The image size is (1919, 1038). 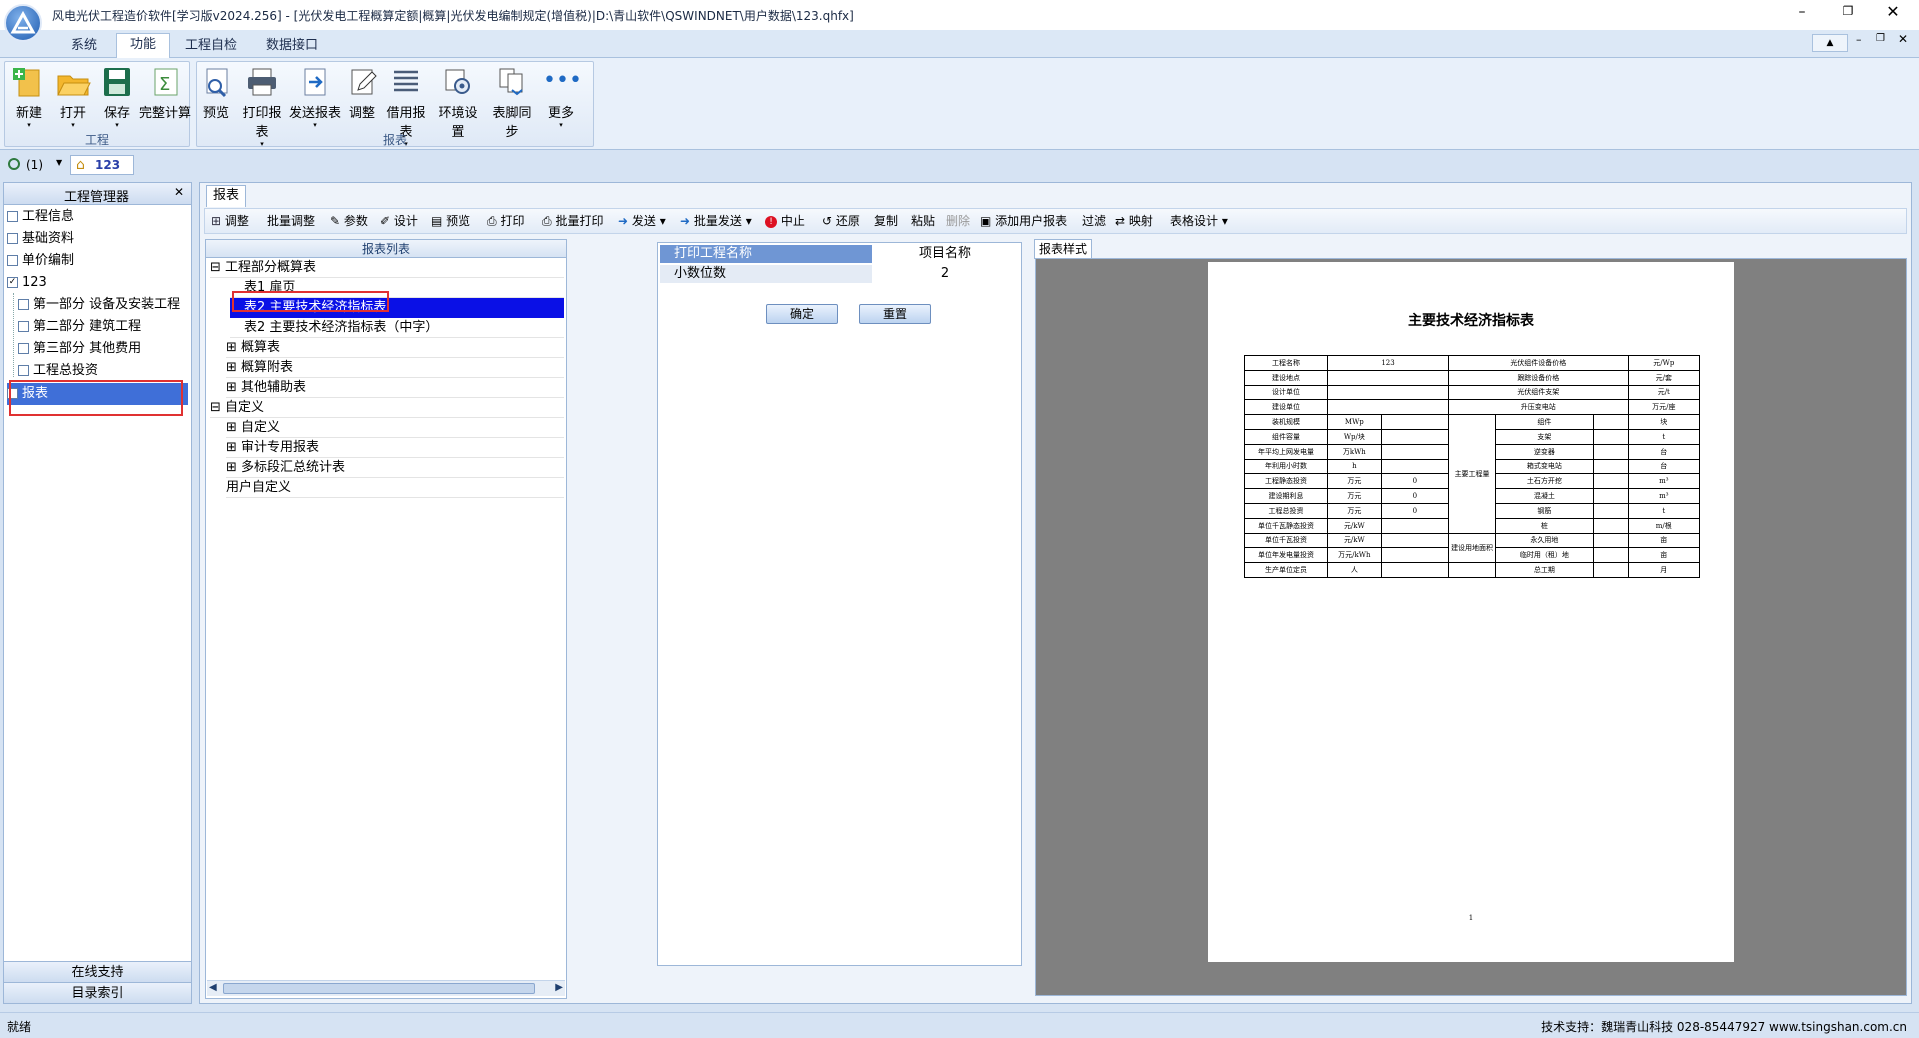 What do you see at coordinates (1830, 43) in the screenshot?
I see `ribbon-collapse-button: ▲` at bounding box center [1830, 43].